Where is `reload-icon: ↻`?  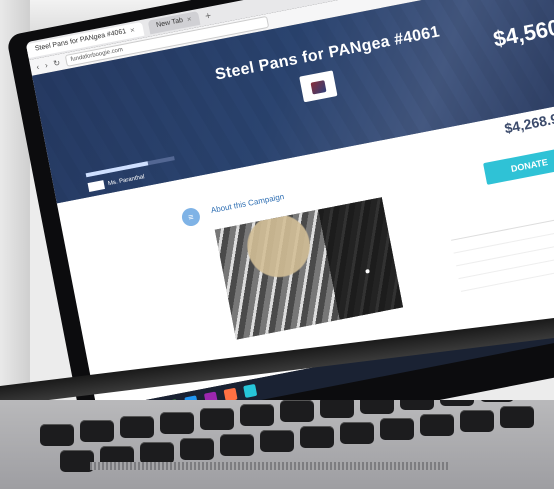 reload-icon: ↻ is located at coordinates (57, 63).